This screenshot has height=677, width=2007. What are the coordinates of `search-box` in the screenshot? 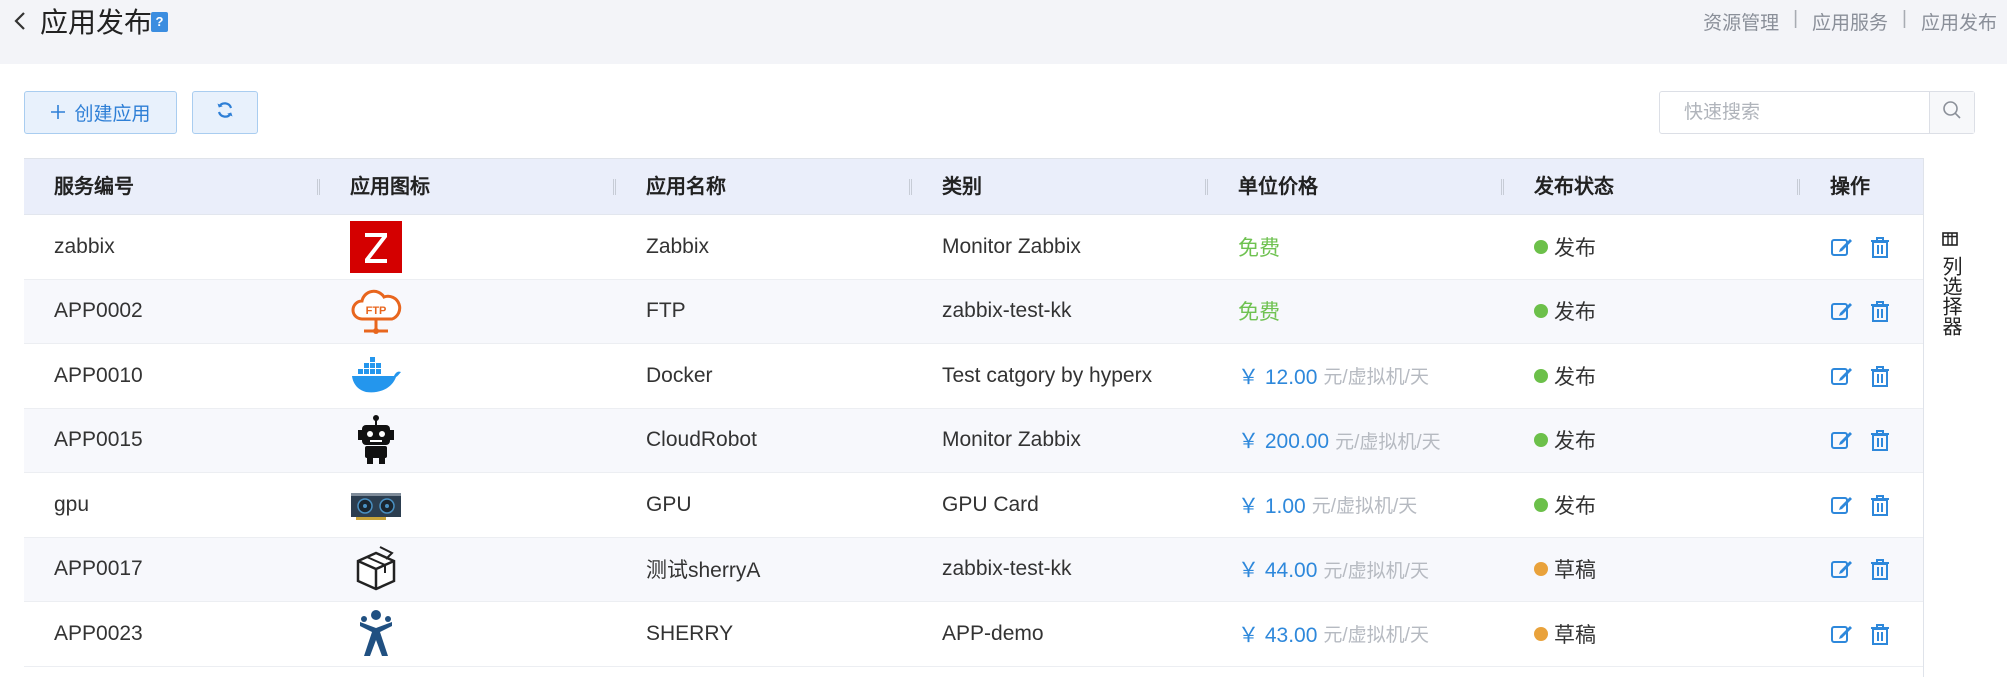 It's located at (1817, 112).